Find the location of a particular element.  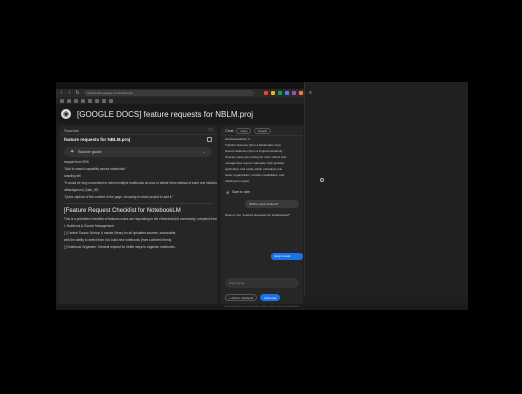

open-source-icon is located at coordinates (209, 139).